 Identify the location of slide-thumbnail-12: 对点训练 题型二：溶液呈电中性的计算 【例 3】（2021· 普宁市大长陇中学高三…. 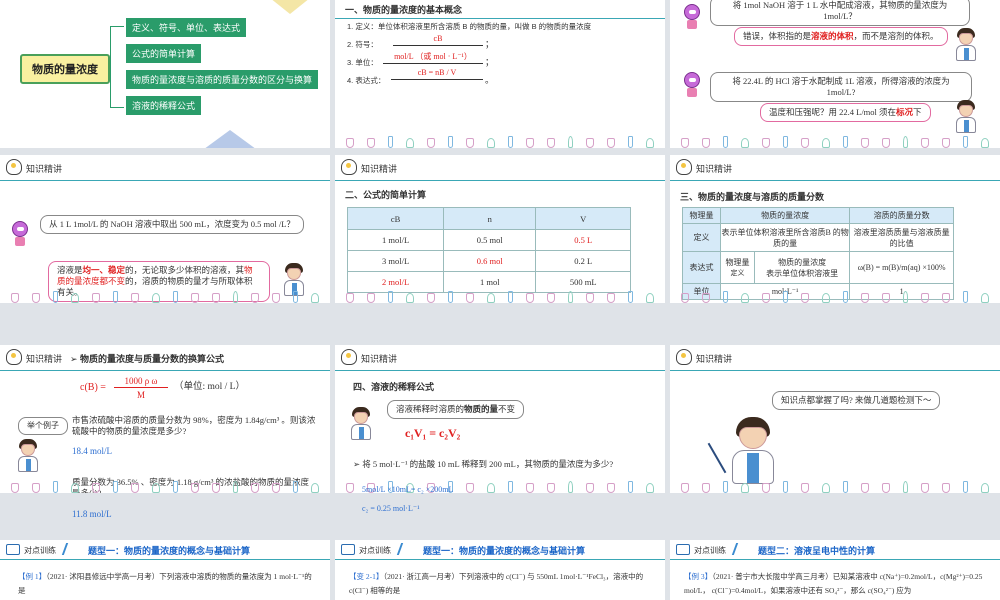
(835, 570).